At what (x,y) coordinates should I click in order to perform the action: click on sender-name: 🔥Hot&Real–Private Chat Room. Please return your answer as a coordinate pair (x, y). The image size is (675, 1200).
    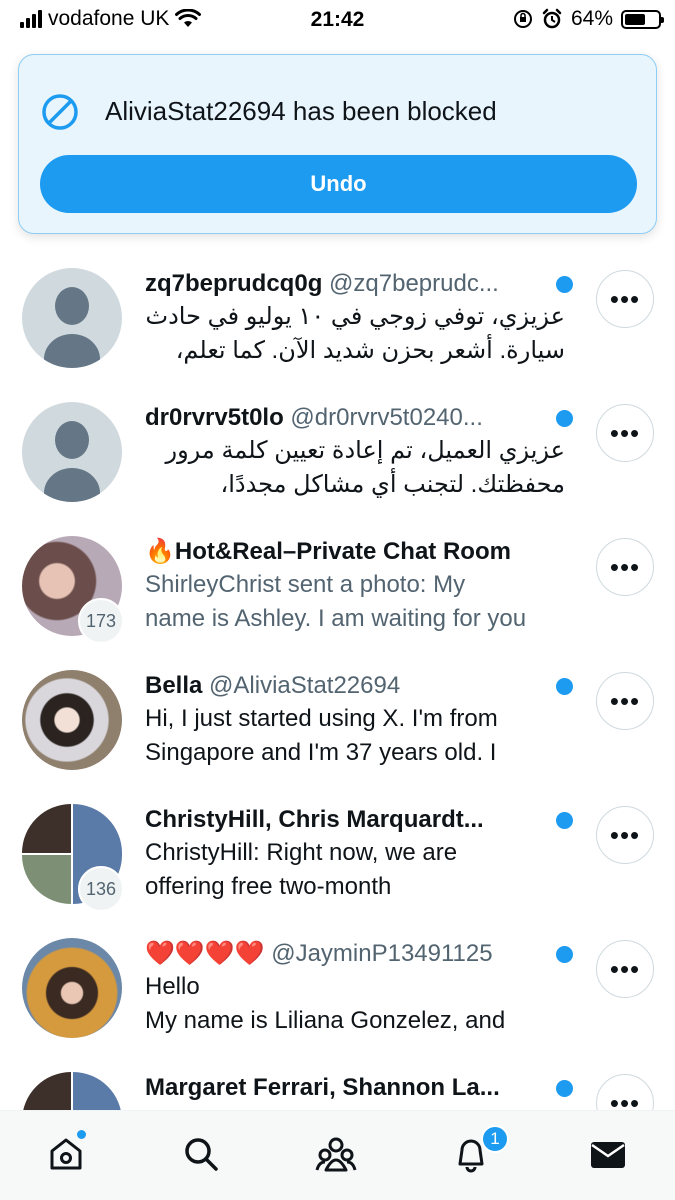
    Looking at the image, I should click on (328, 551).